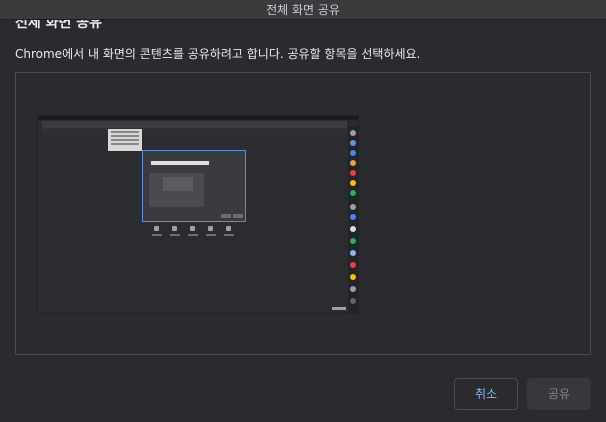  I want to click on window-title-bar: 전체 화면 공유, so click(303, 10).